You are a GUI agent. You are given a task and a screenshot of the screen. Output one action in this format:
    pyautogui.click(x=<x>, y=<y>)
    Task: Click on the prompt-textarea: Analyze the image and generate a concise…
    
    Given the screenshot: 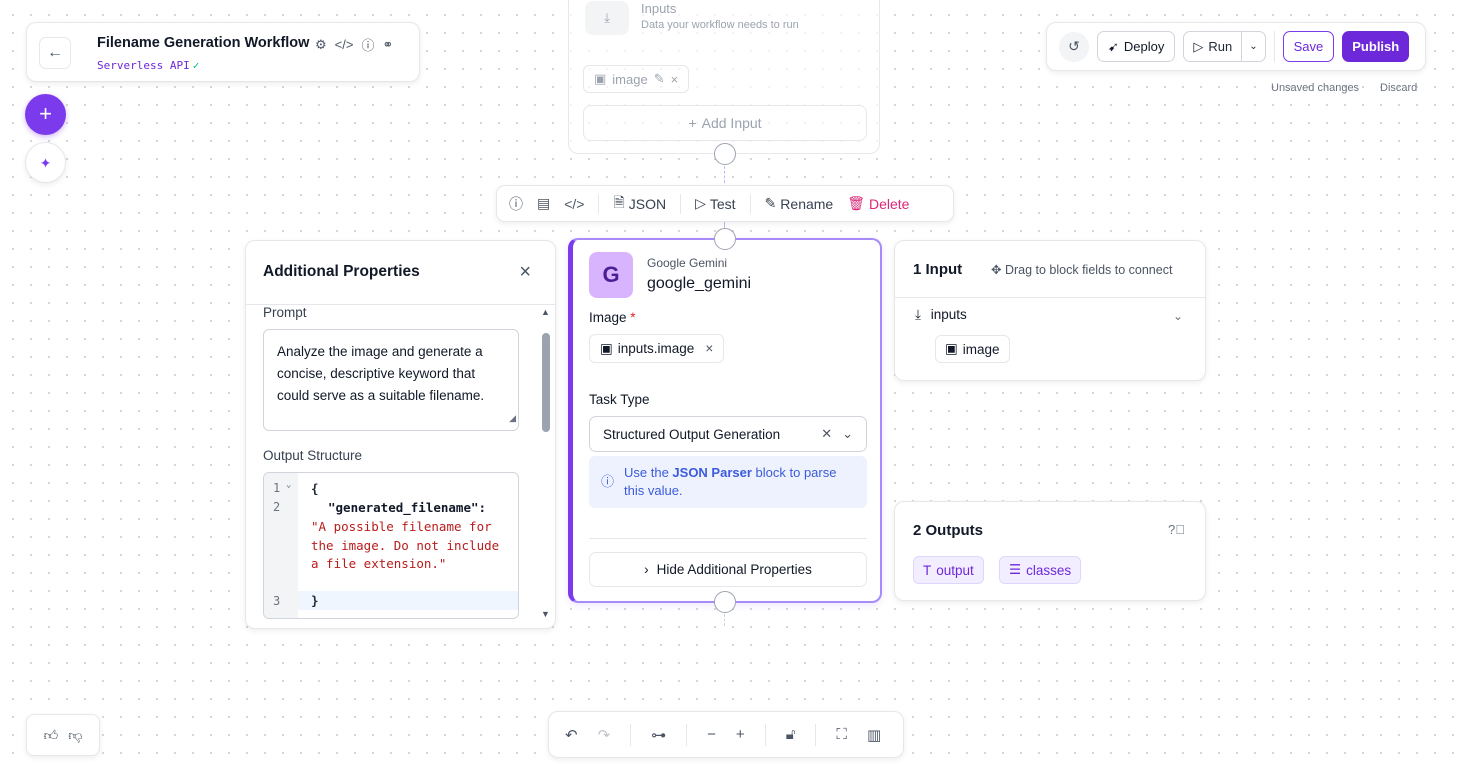 What is the action you would take?
    pyautogui.click(x=391, y=380)
    